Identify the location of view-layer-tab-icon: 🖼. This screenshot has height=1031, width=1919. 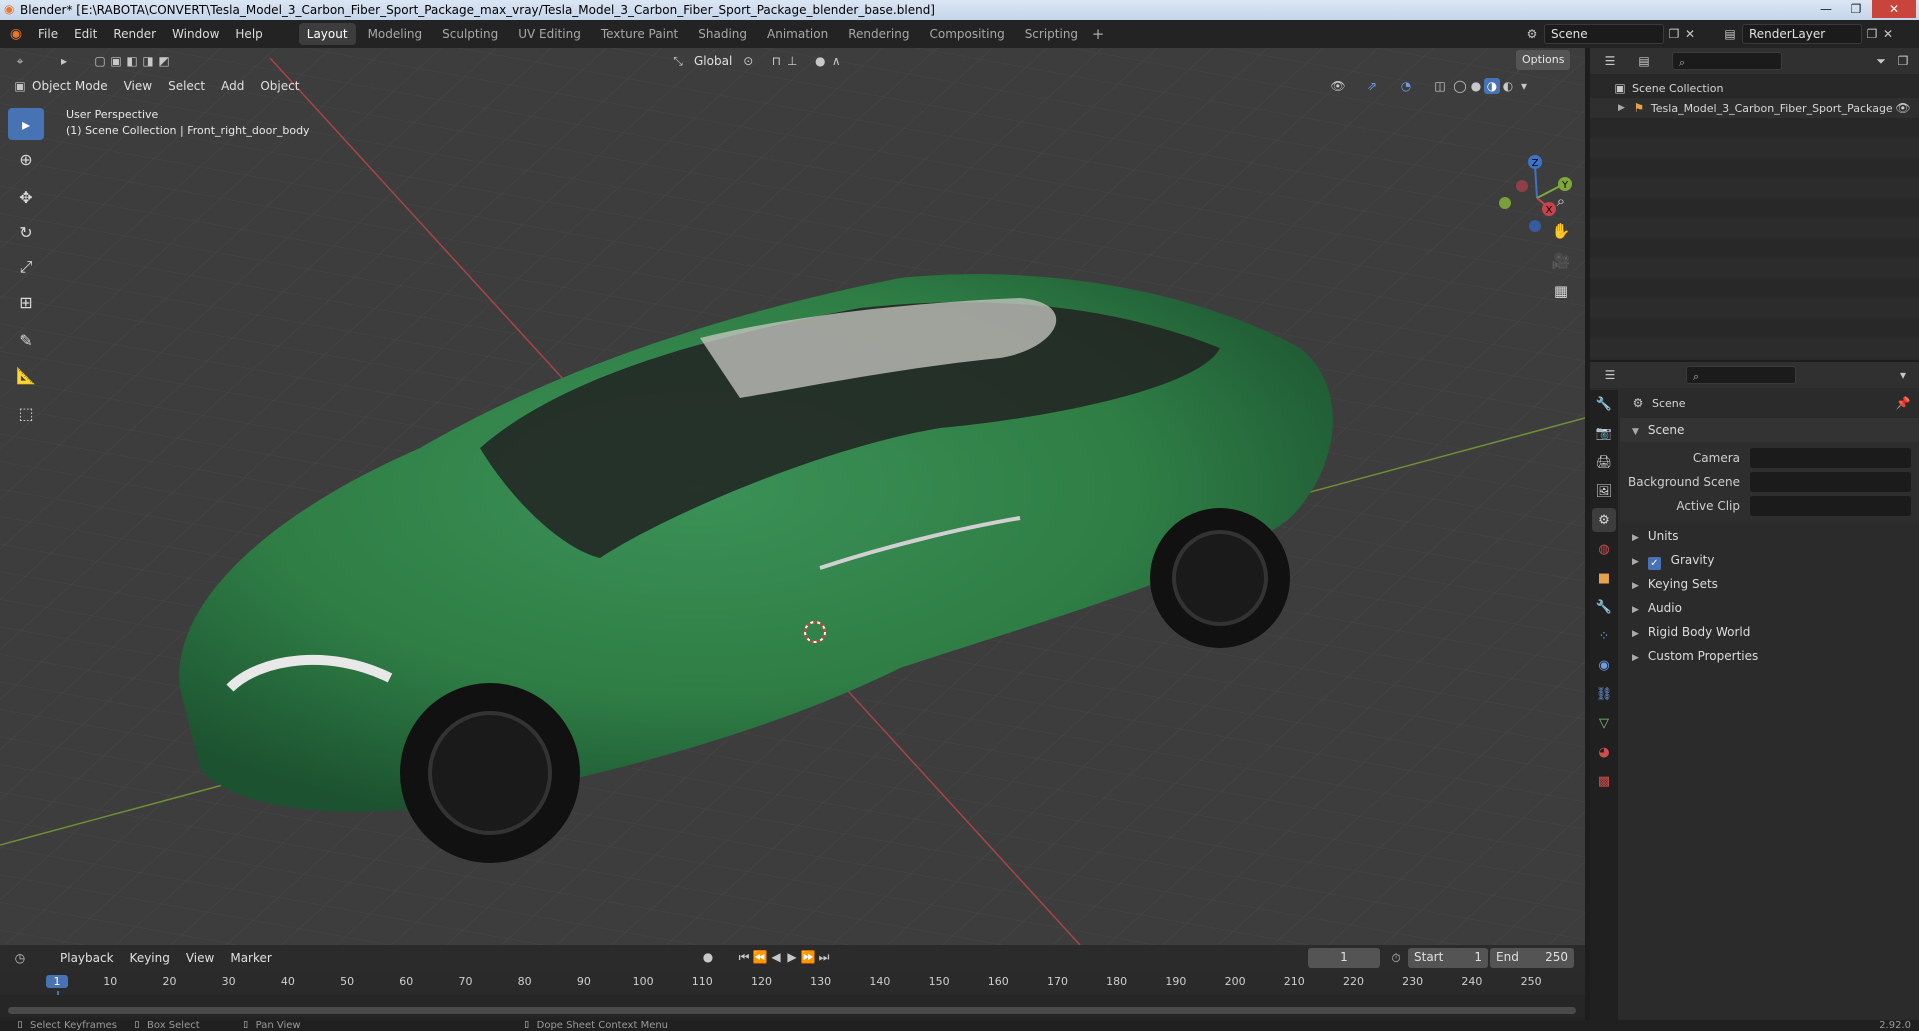
(1604, 491).